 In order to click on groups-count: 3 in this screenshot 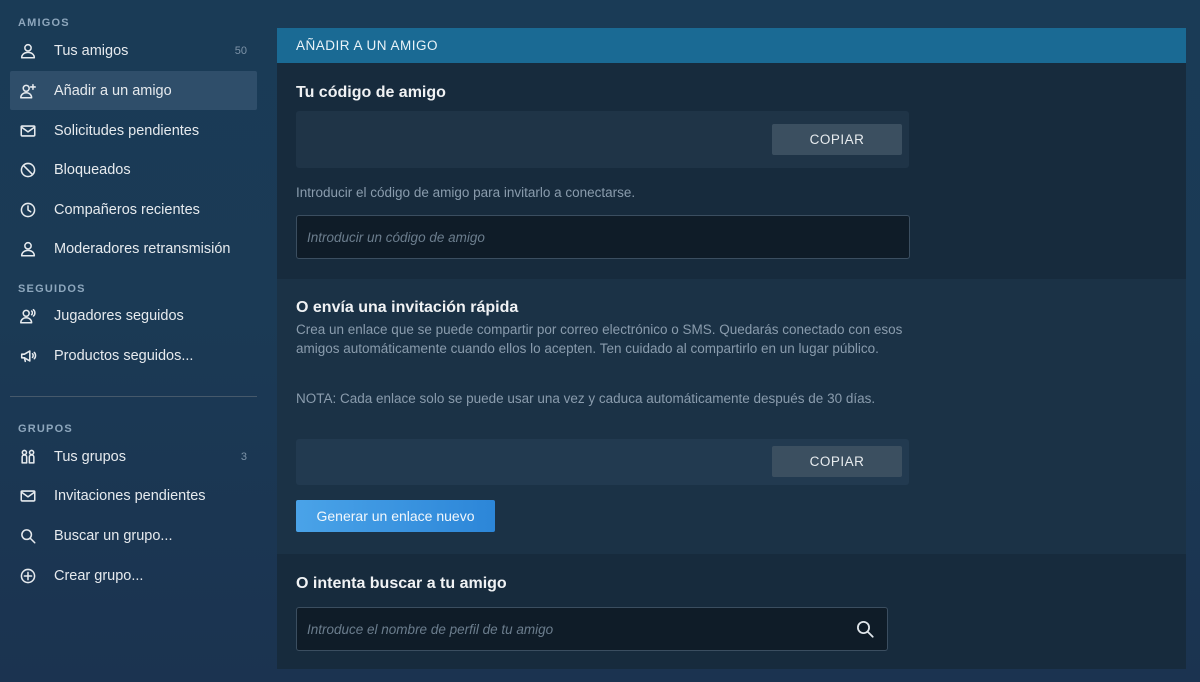, I will do `click(243, 456)`.